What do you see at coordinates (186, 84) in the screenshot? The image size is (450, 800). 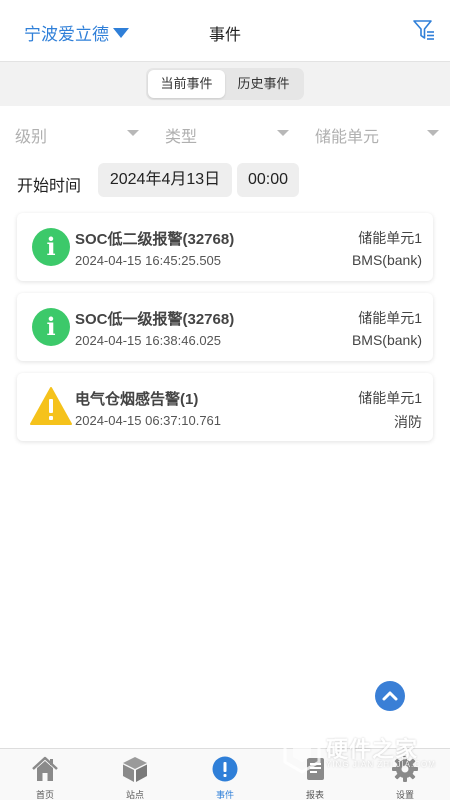 I see `segment-current-events: 当前事件` at bounding box center [186, 84].